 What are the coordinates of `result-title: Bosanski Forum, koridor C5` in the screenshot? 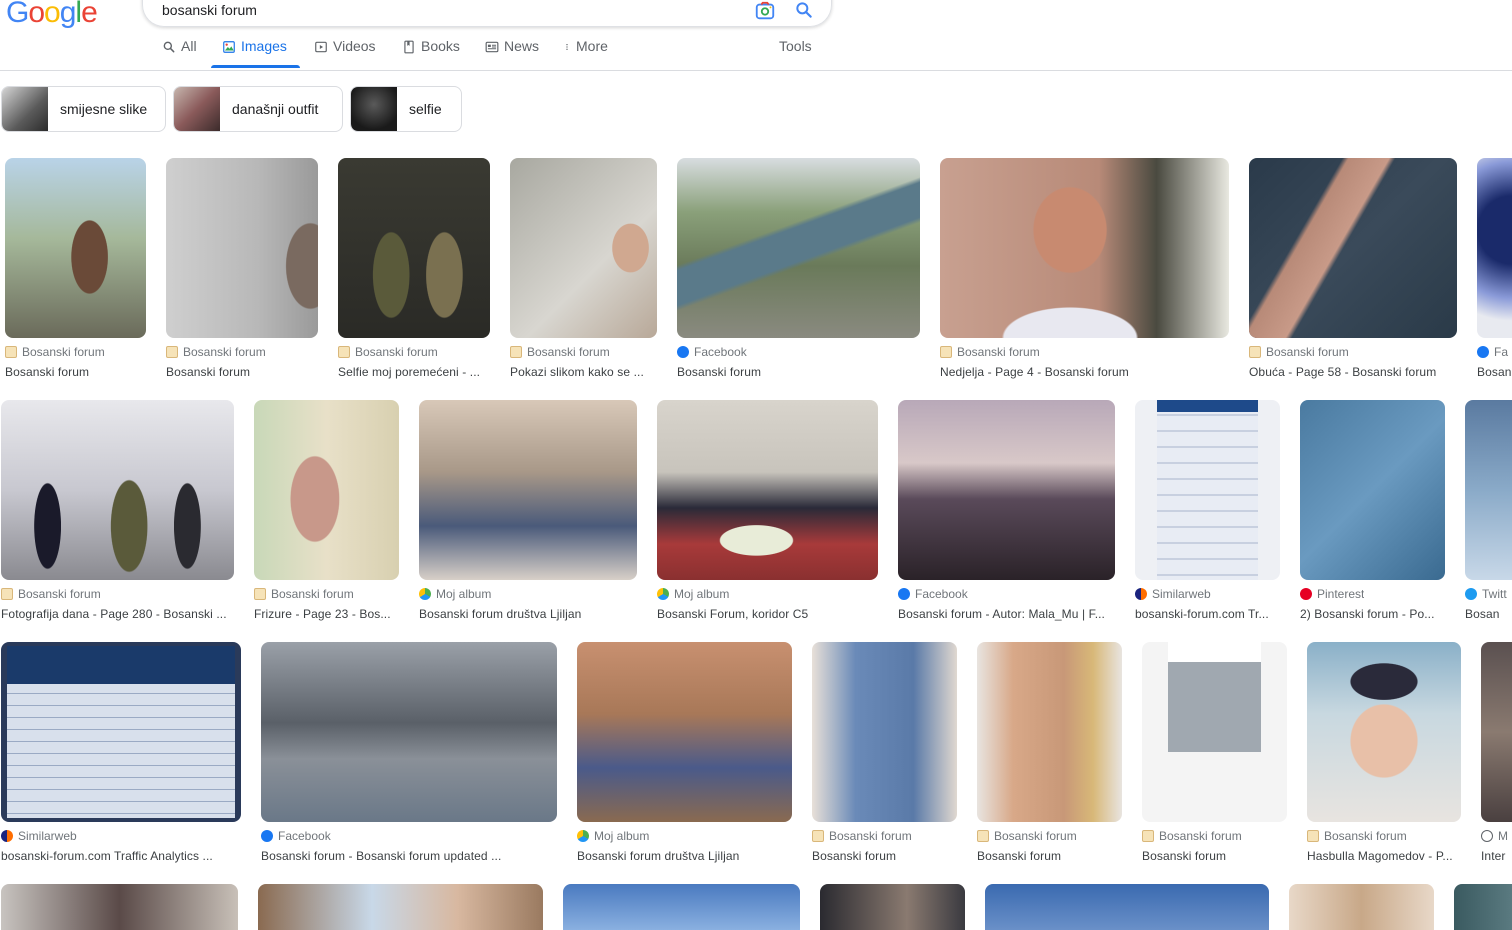 It's located at (767, 614).